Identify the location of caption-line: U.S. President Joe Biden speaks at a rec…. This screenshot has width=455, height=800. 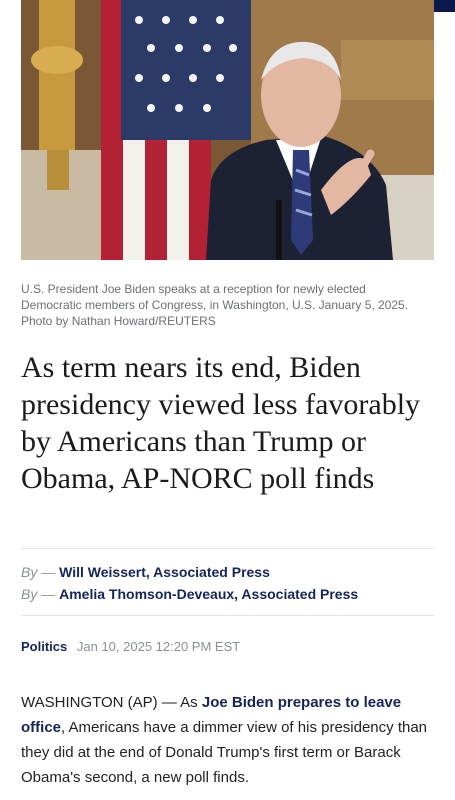
(193, 289).